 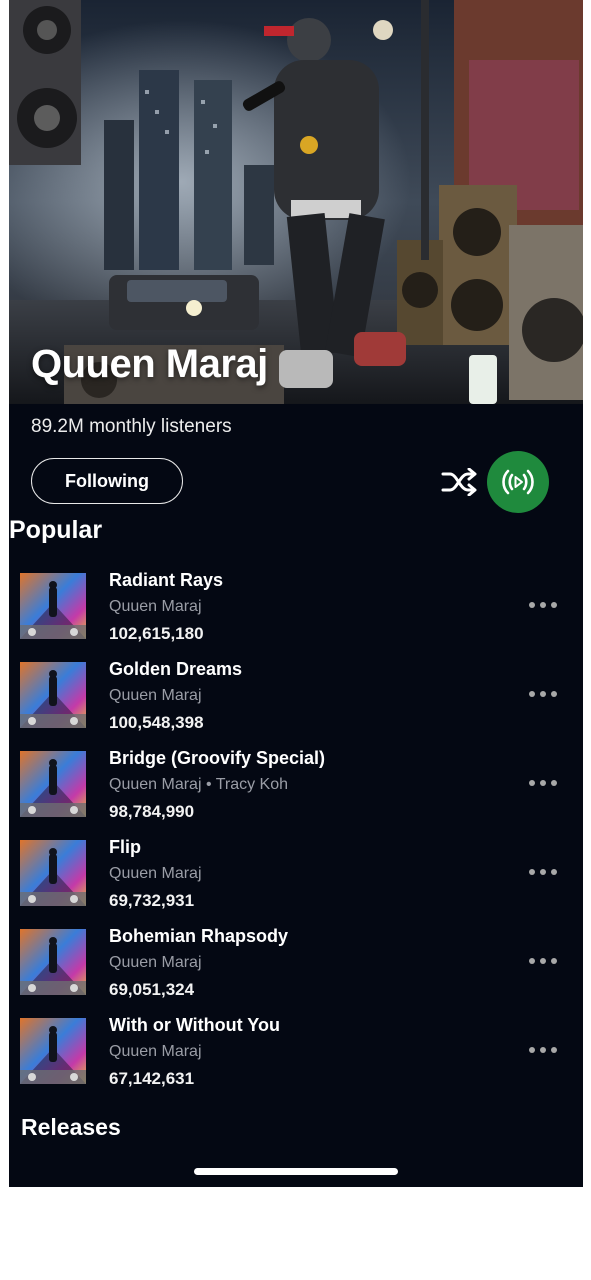 I want to click on artist-name: Quuen Maraj, so click(x=149, y=364).